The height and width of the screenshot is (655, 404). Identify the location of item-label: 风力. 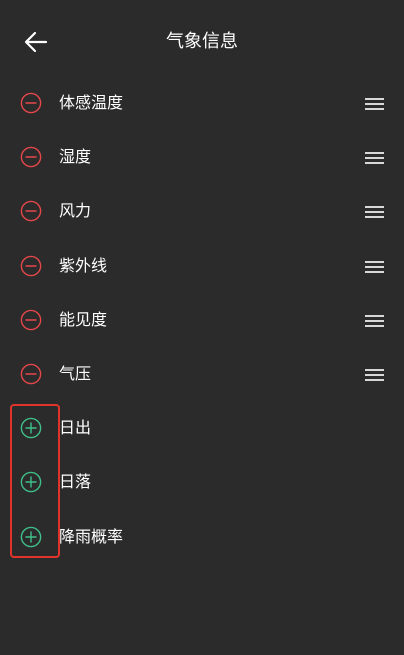
(75, 211).